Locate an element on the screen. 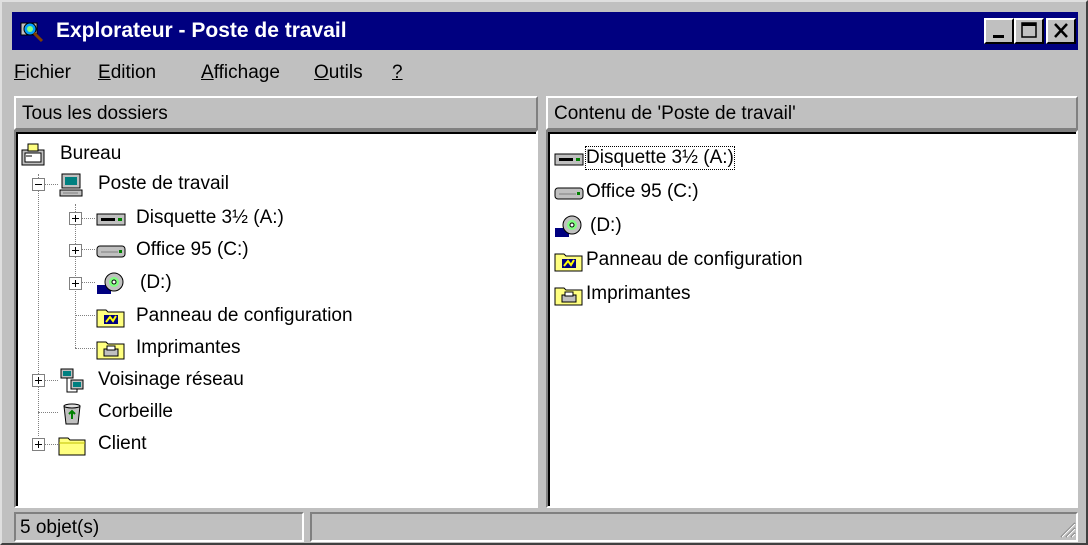 The image size is (1088, 545). content-item-label: Panneau de configuration is located at coordinates (694, 259).